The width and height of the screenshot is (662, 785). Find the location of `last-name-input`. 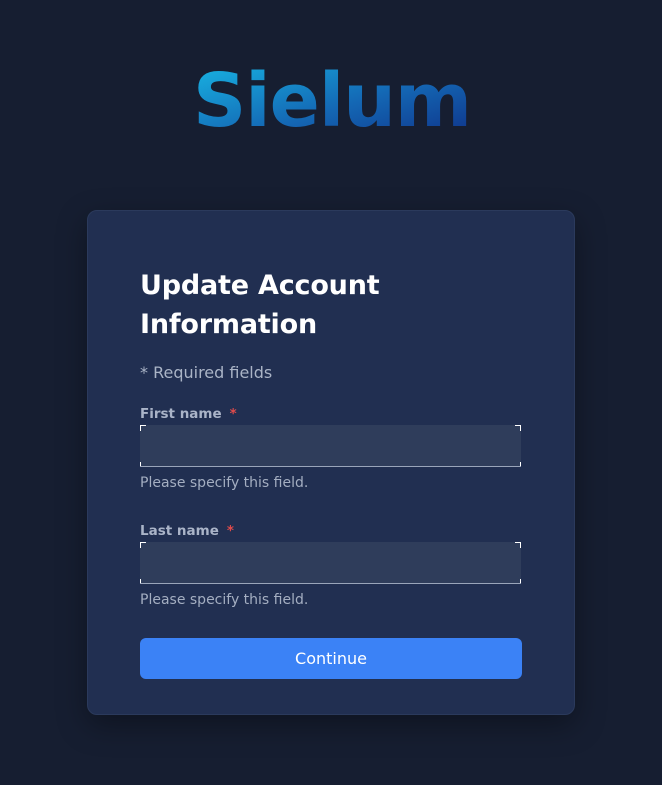

last-name-input is located at coordinates (330, 563).